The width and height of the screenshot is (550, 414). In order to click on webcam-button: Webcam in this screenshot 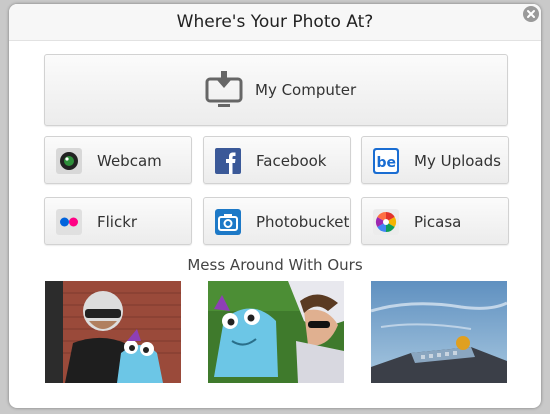, I will do `click(118, 160)`.